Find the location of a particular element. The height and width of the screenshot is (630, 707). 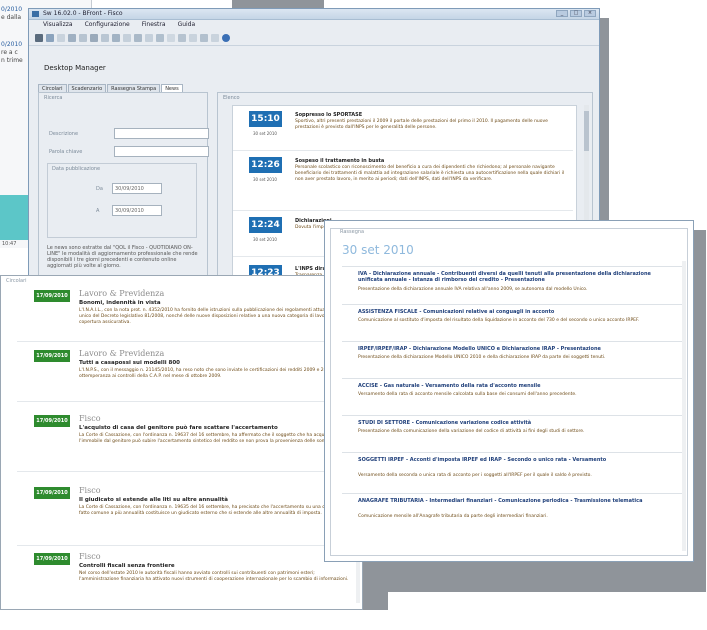

back-line: 0/2010 is located at coordinates (12, 9).